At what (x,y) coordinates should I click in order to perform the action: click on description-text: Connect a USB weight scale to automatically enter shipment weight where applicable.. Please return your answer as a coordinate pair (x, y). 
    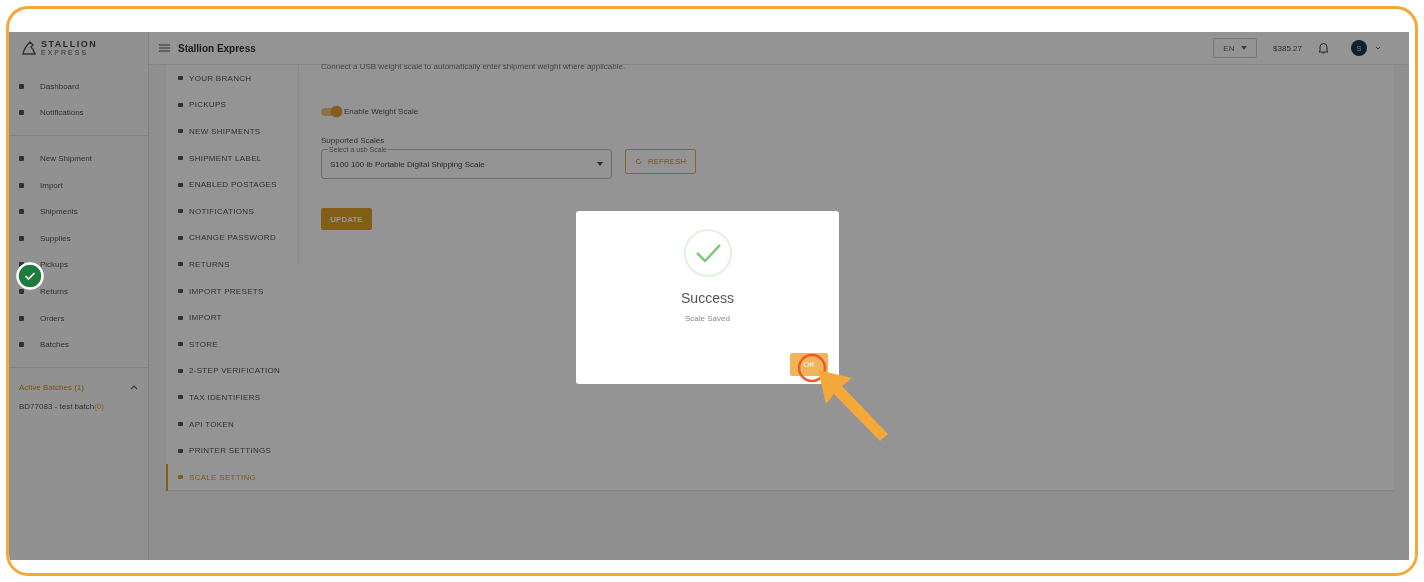
    Looking at the image, I should click on (474, 66).